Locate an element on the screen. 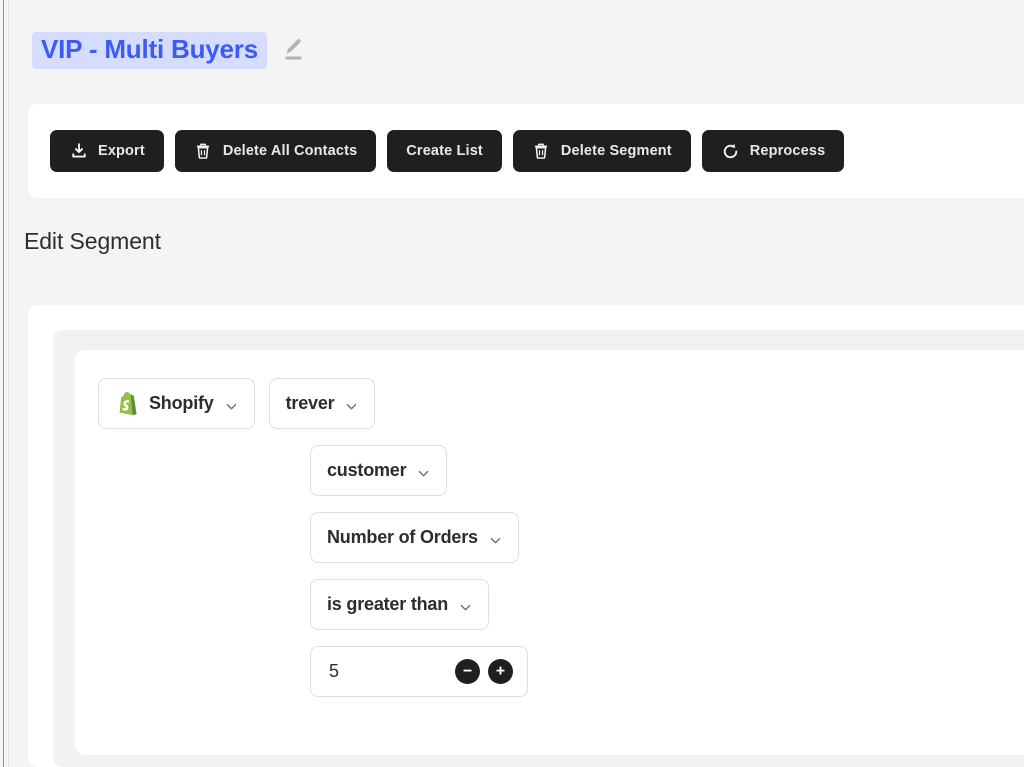 Image resolution: width=1024 pixels, height=767 pixels. left-edge-rule-secondary is located at coordinates (8, 383).